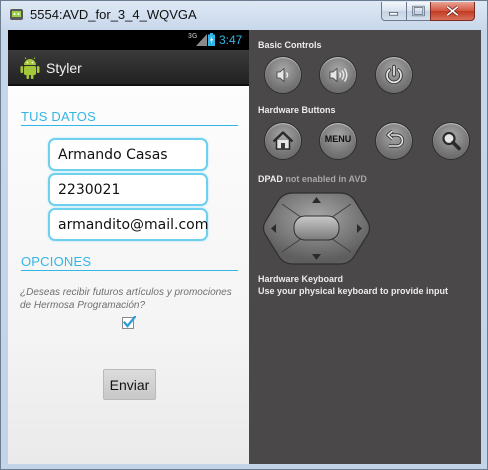 The image size is (488, 470). I want to click on status-bar: 3G 3:47, so click(128, 40).